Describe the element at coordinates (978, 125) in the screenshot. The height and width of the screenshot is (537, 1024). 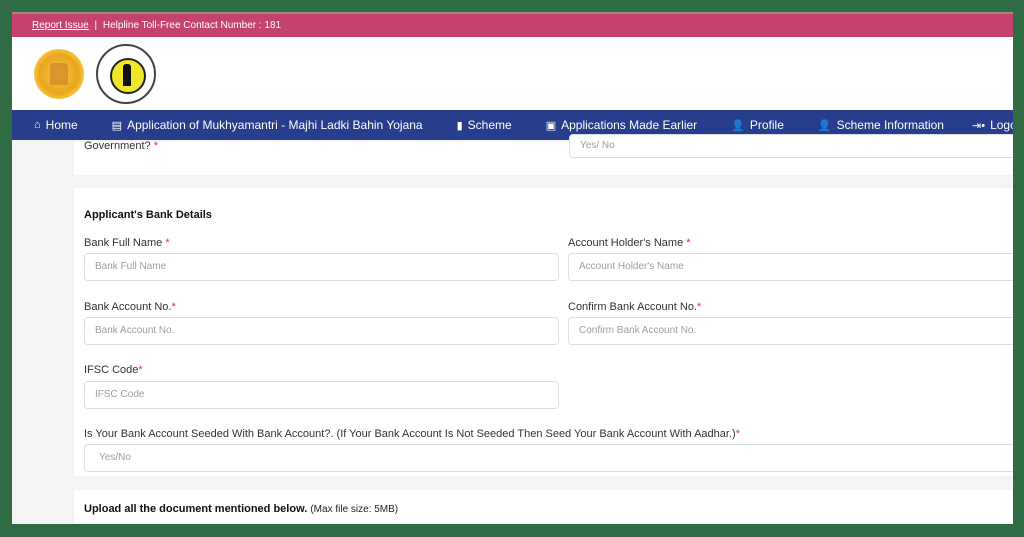
I see `logout-icon: ⇥•` at that location.